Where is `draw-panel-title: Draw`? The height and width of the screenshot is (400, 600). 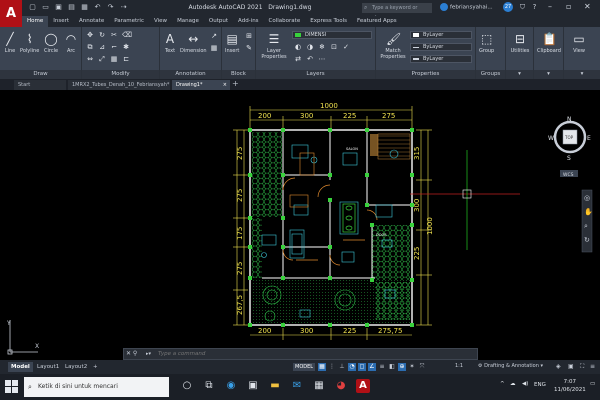
draw-panel-title: Draw is located at coordinates (40, 74).